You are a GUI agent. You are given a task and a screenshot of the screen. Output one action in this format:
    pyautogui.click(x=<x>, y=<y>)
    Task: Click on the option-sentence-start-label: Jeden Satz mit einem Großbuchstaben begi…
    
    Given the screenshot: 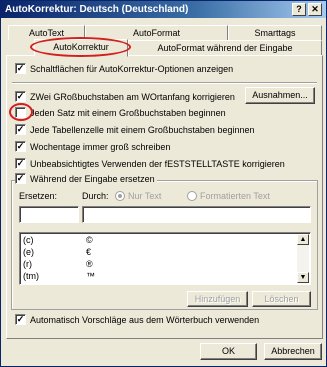 What is the action you would take?
    pyautogui.click(x=128, y=113)
    